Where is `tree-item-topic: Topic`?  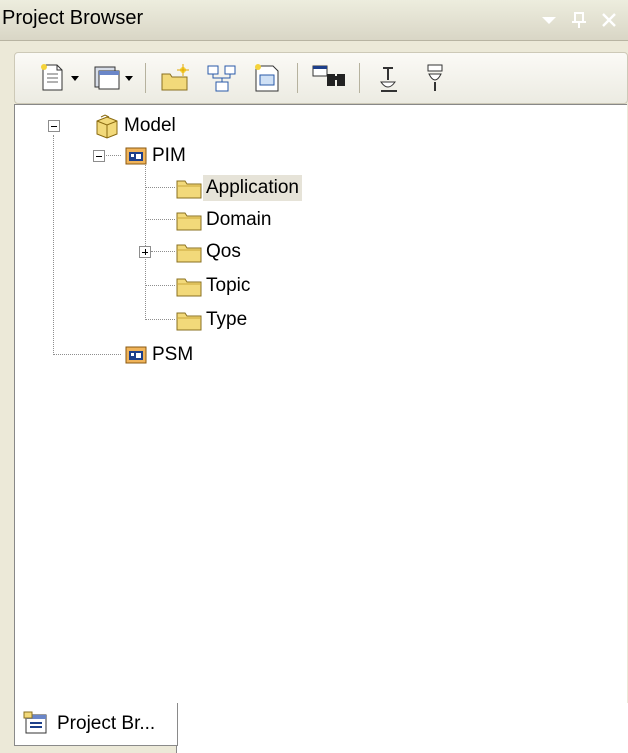
tree-item-topic: Topic is located at coordinates (214, 286).